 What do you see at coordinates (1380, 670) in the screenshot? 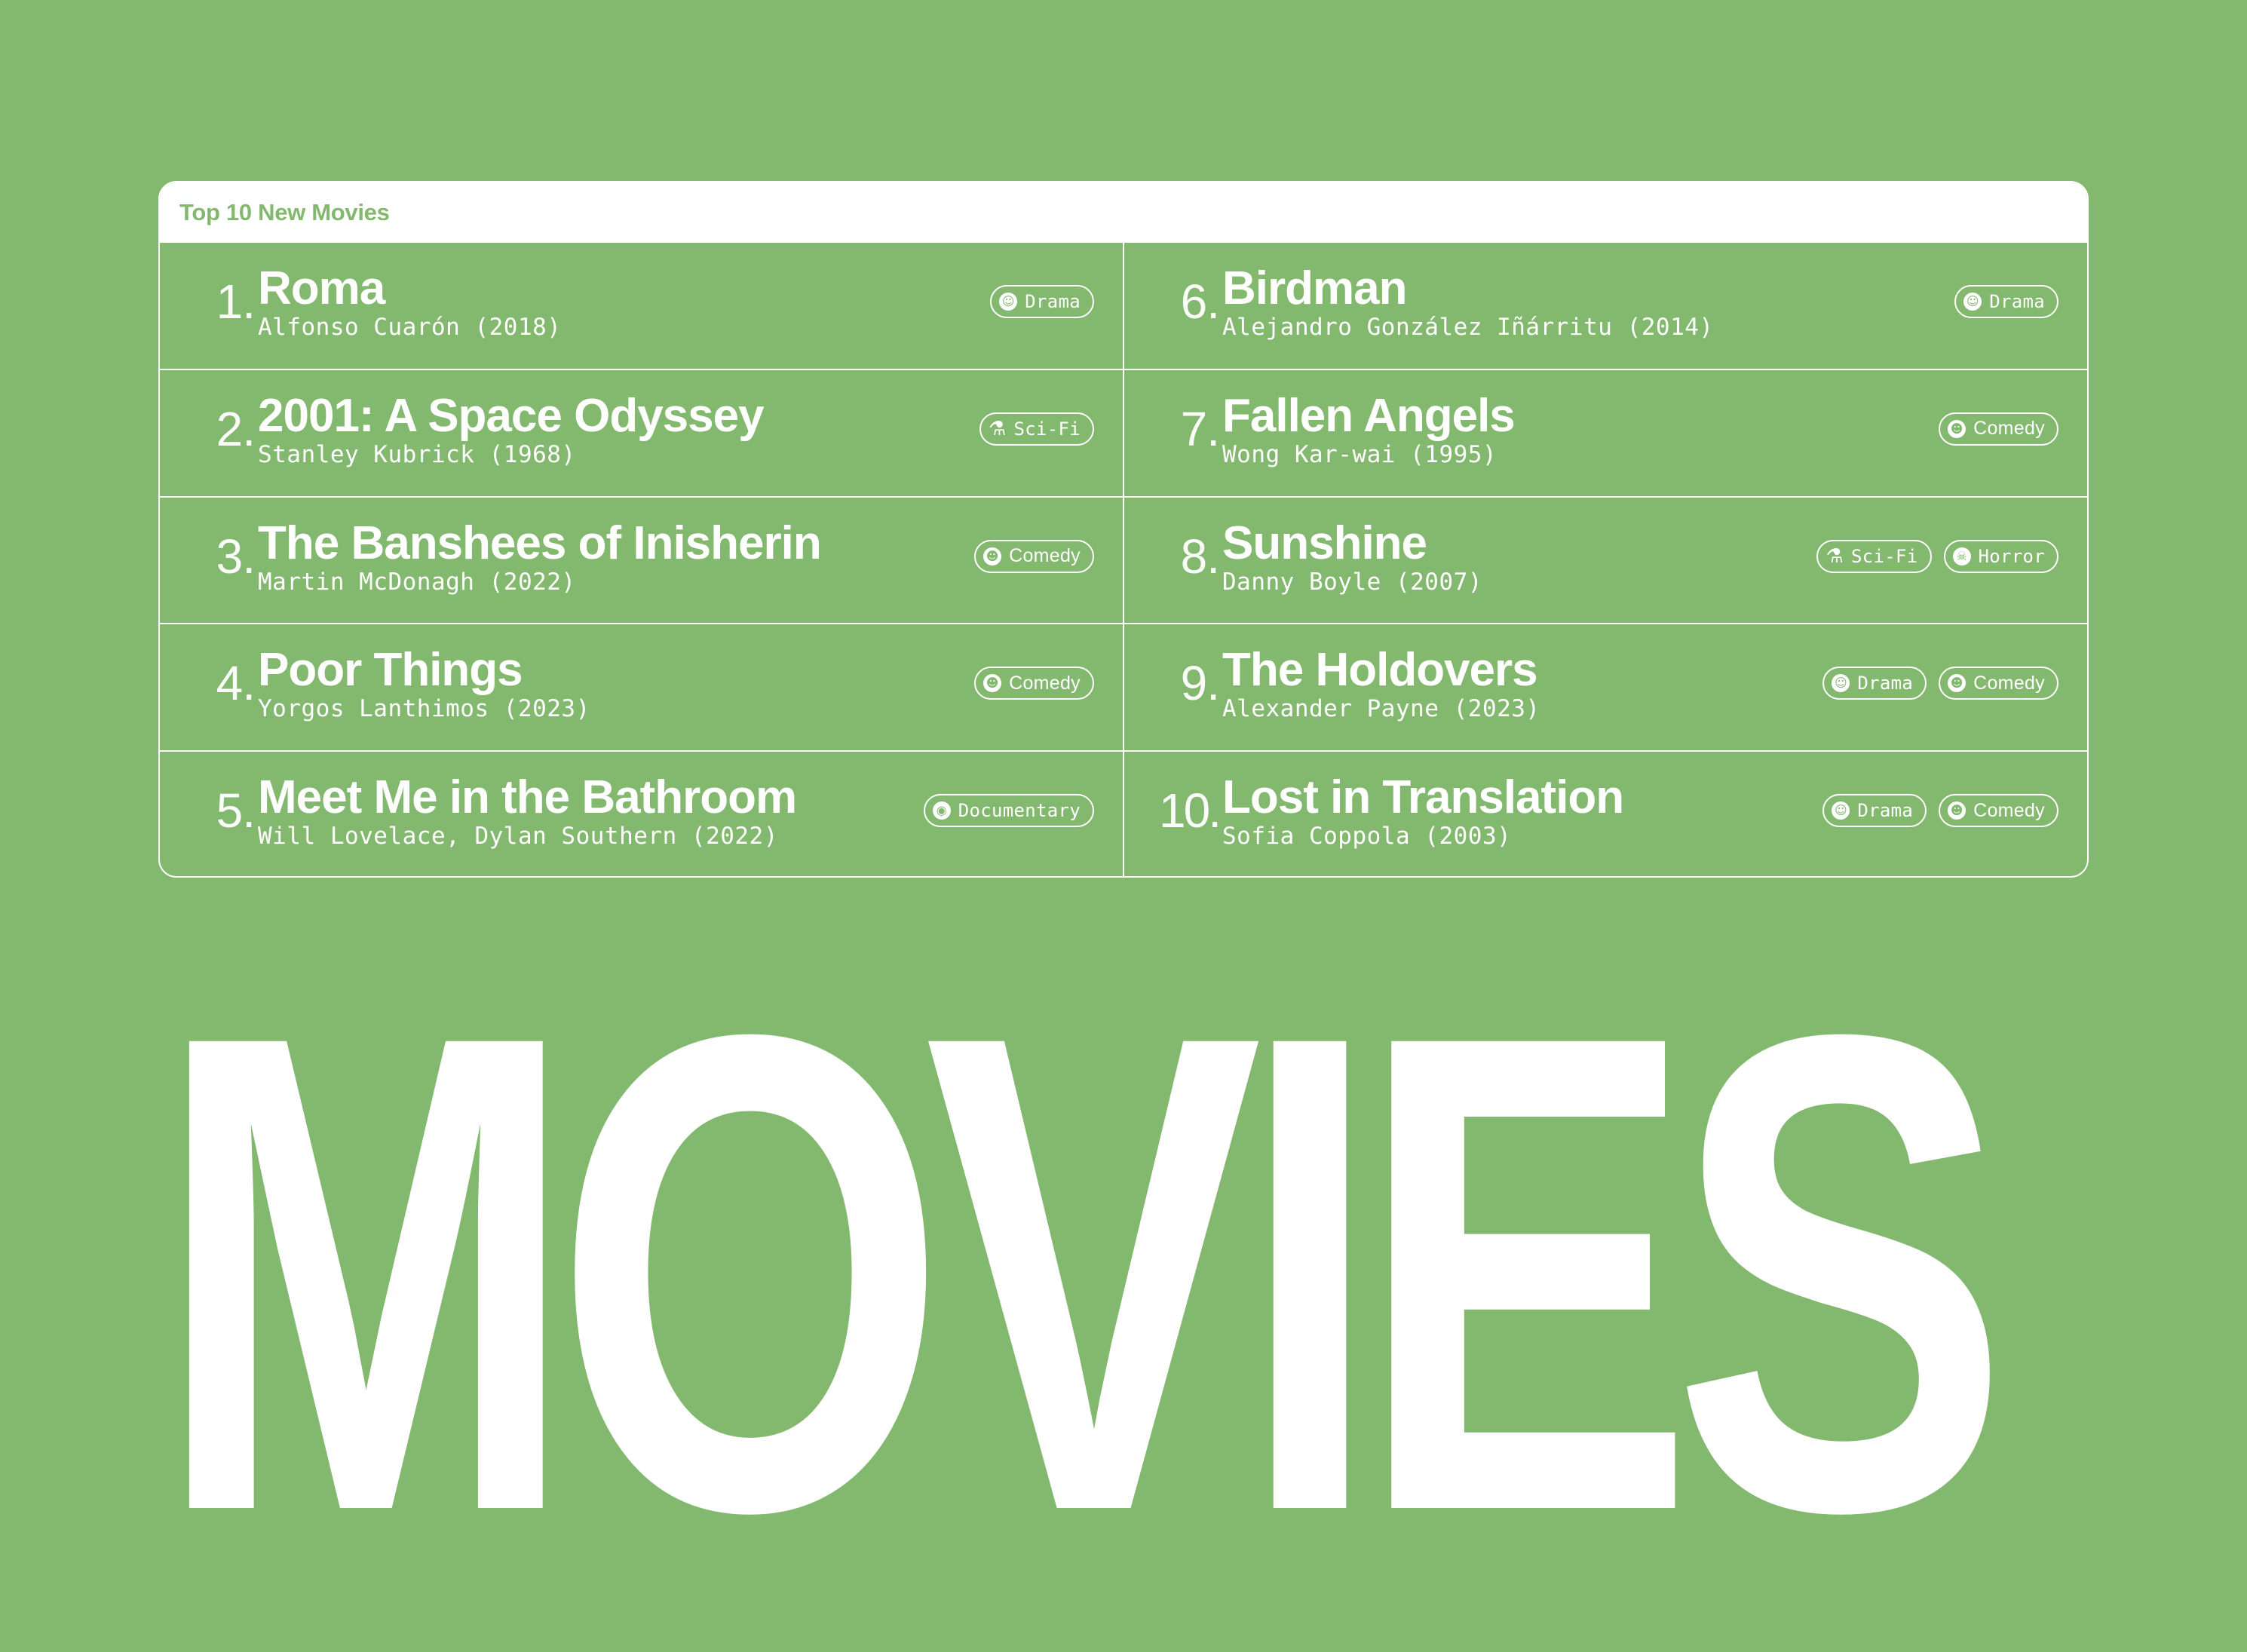
I see `movie-title: The Holdovers` at bounding box center [1380, 670].